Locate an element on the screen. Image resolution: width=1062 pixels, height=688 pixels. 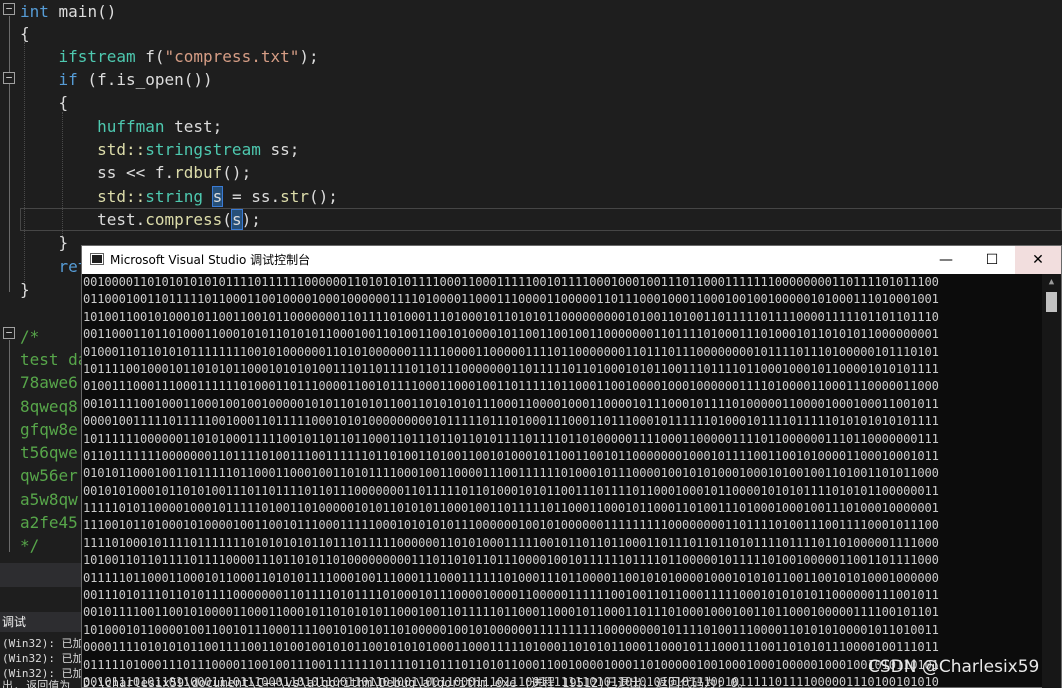
code-line-rdbuf: ss << f.rdbuf(); is located at coordinates (174, 172).